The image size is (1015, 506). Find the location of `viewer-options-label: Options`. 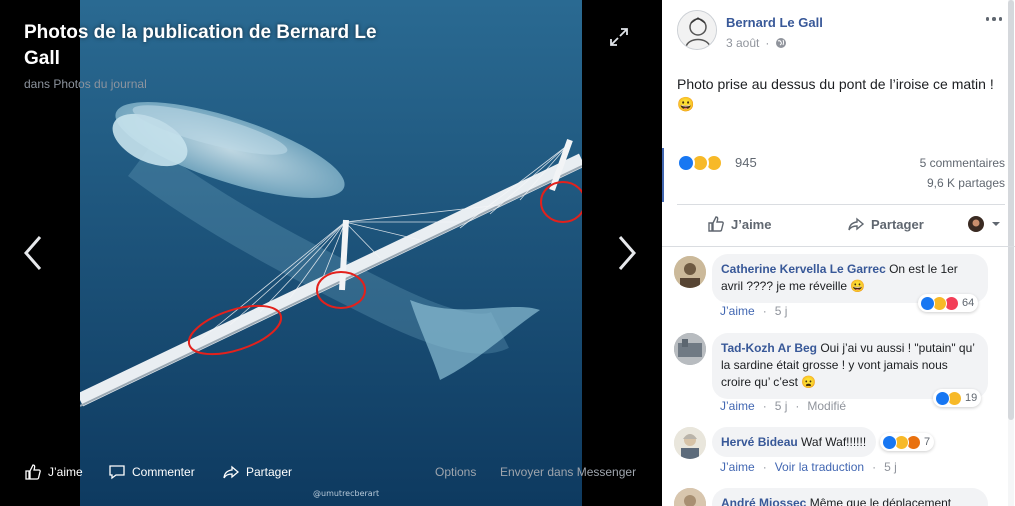

viewer-options-label: Options is located at coordinates (456, 472).